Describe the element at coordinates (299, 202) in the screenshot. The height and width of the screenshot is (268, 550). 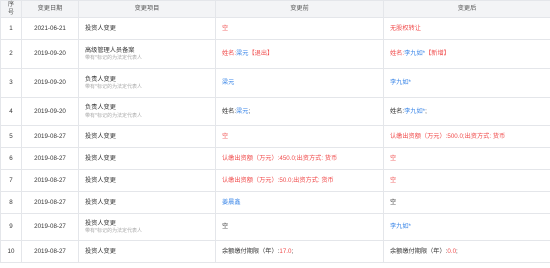
I see `row-before: 姜晨鑫` at that location.